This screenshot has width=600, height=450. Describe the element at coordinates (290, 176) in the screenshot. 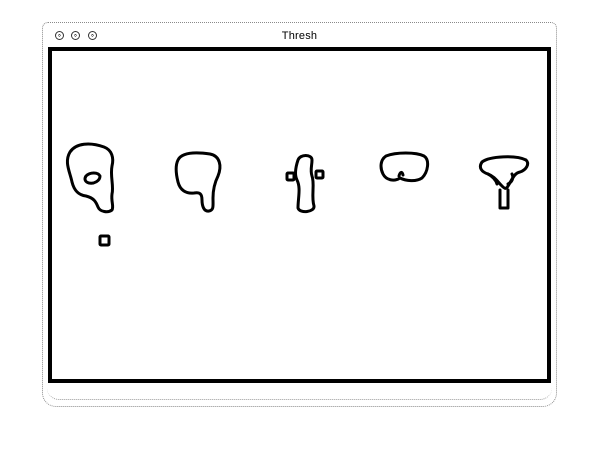

I see `blob-nub-left` at that location.